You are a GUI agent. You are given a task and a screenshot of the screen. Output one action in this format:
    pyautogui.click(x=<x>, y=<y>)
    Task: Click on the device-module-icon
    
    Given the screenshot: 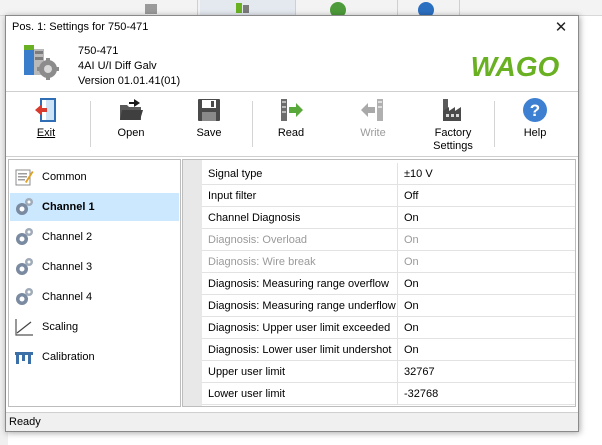 What is the action you would take?
    pyautogui.click(x=41, y=62)
    